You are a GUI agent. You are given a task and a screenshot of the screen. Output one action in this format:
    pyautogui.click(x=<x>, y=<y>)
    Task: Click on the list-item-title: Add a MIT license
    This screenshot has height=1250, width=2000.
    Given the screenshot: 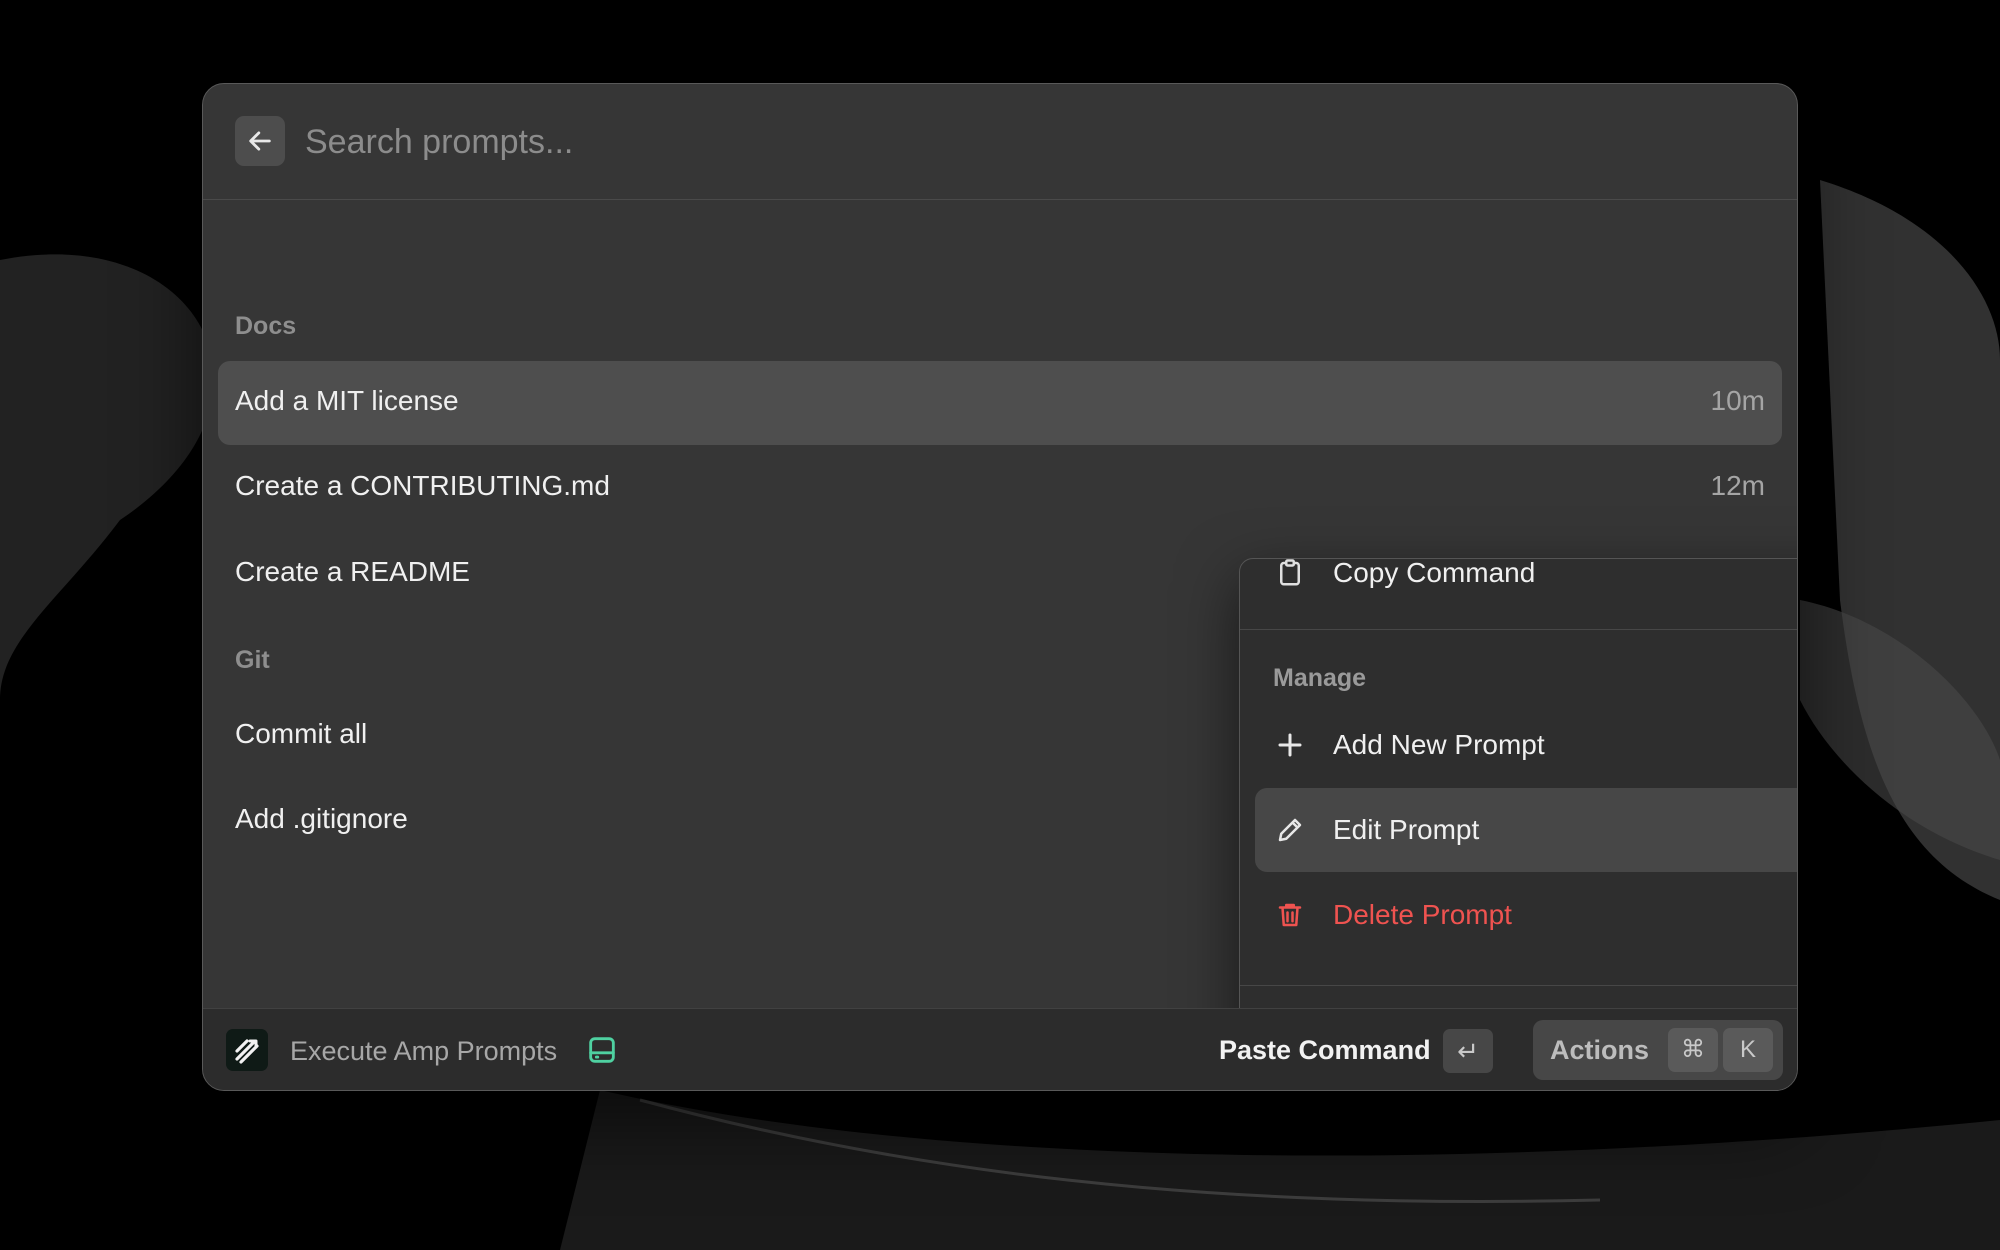 What is the action you would take?
    pyautogui.click(x=347, y=400)
    